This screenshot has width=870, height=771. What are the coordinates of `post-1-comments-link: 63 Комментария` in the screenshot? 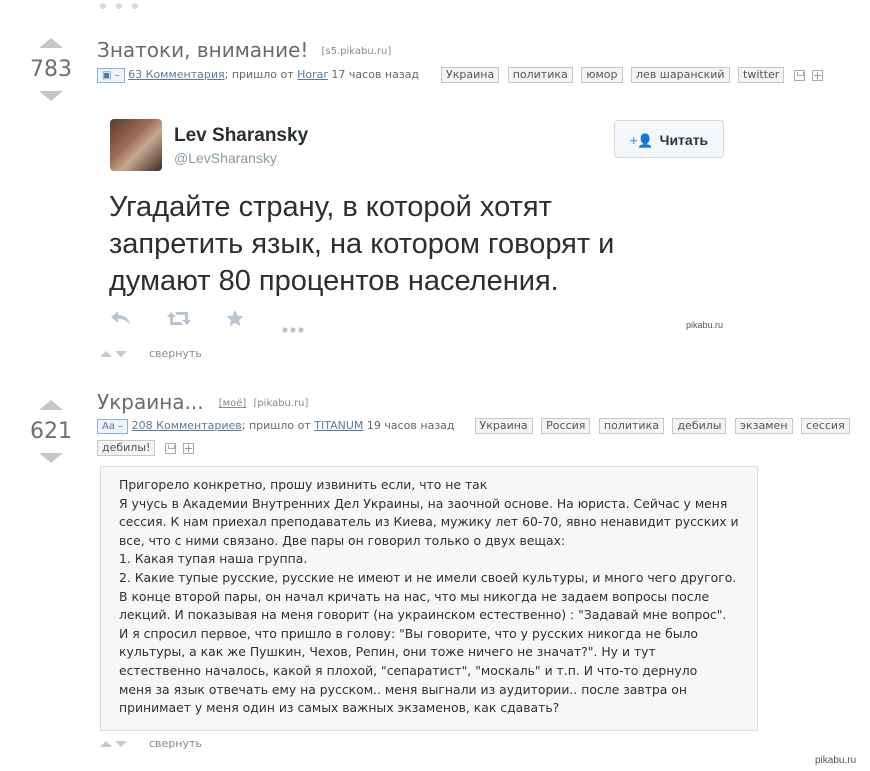 It's located at (176, 74).